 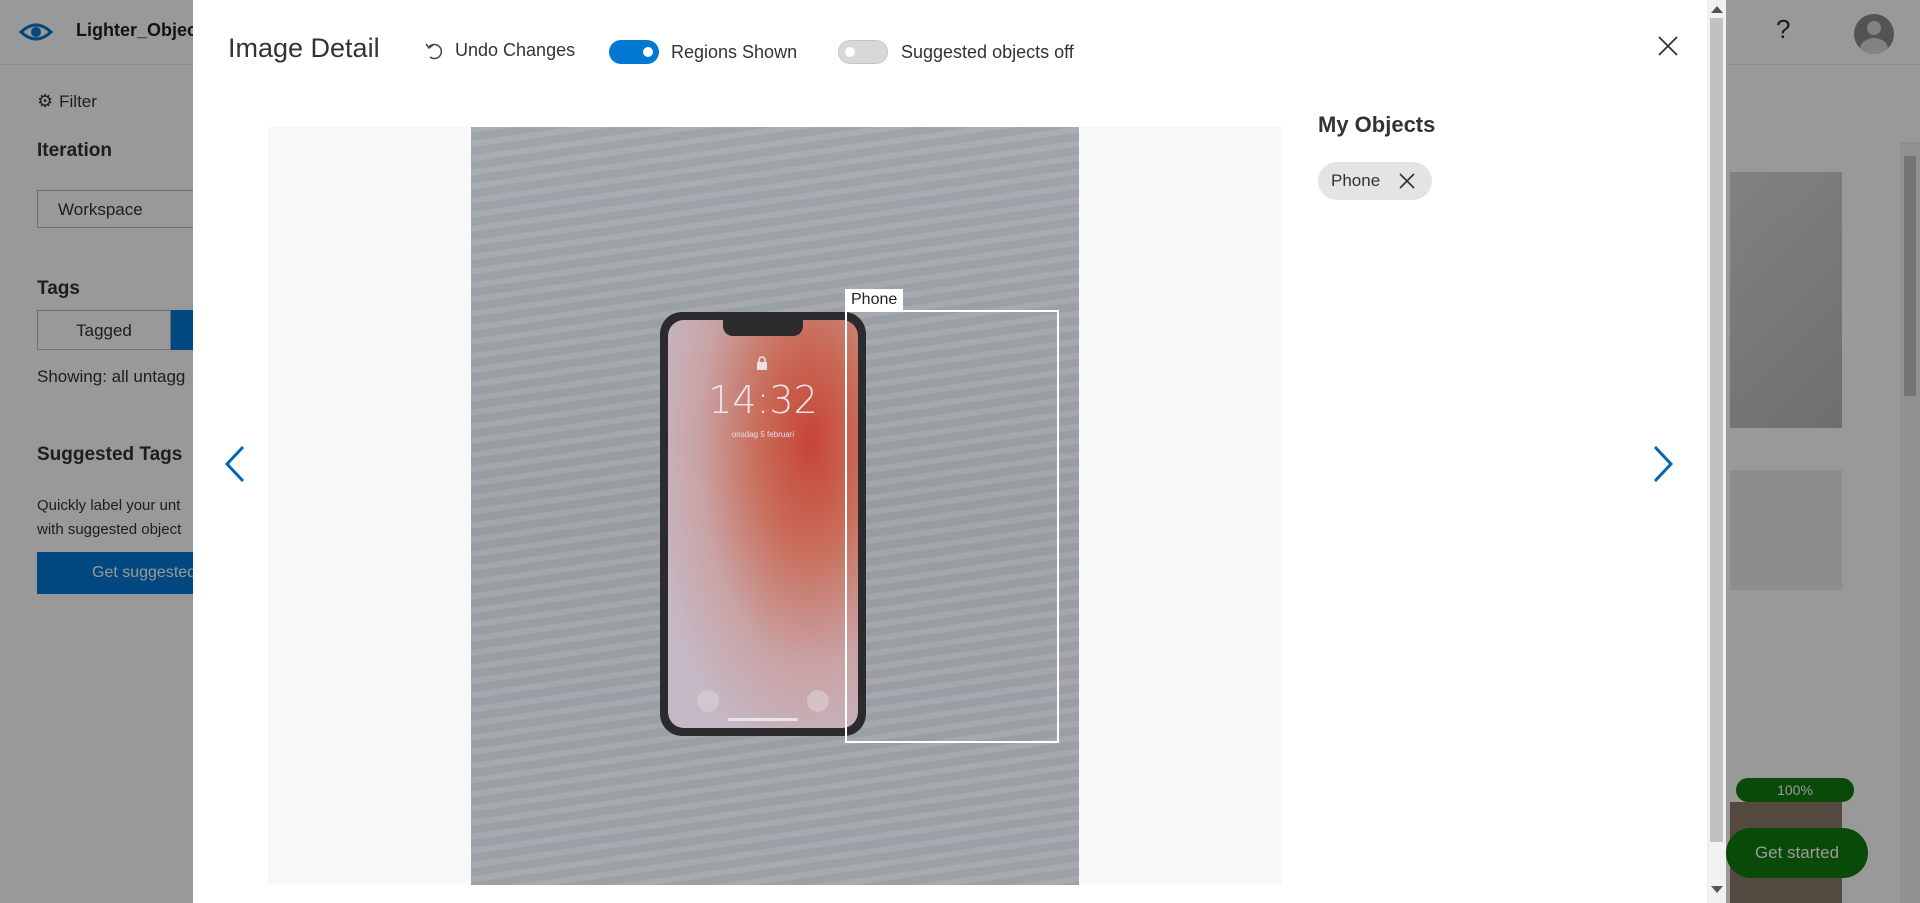 I want to click on phone-object: 14:32 onsdag 5 februari, so click(x=763, y=524).